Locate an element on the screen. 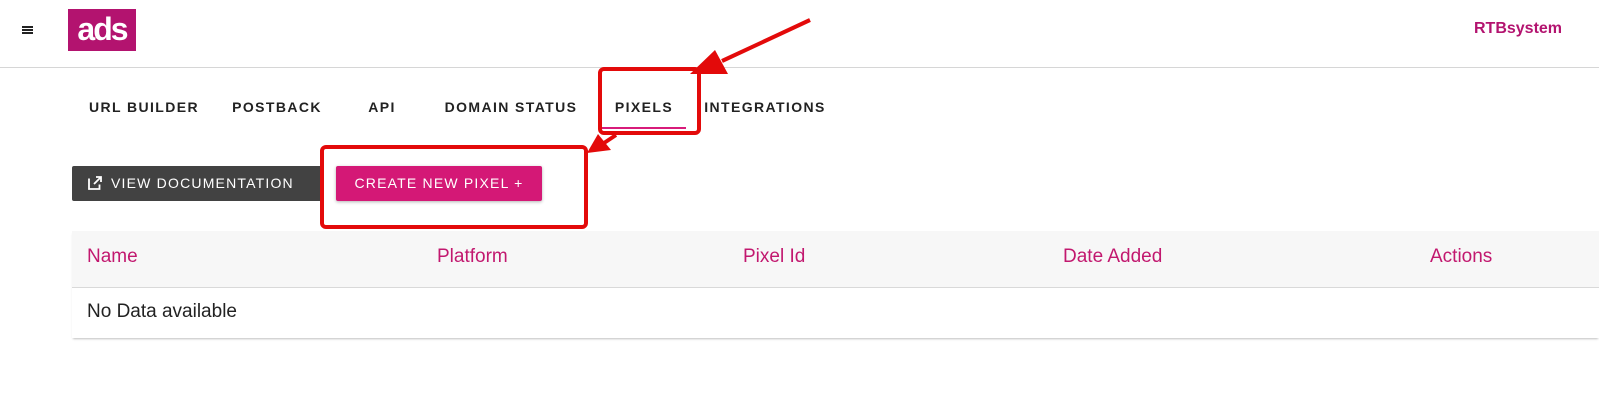 The width and height of the screenshot is (1599, 420). annotation-arrows is located at coordinates (699, 85).